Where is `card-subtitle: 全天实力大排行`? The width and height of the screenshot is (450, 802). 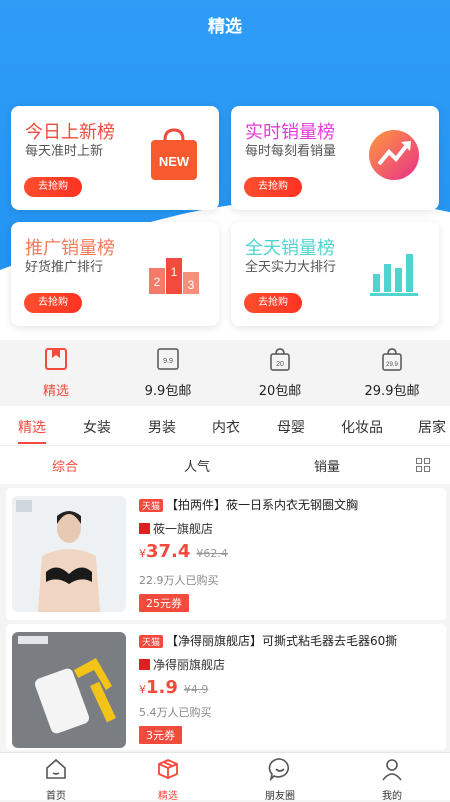 card-subtitle: 全天实力大排行 is located at coordinates (291, 267).